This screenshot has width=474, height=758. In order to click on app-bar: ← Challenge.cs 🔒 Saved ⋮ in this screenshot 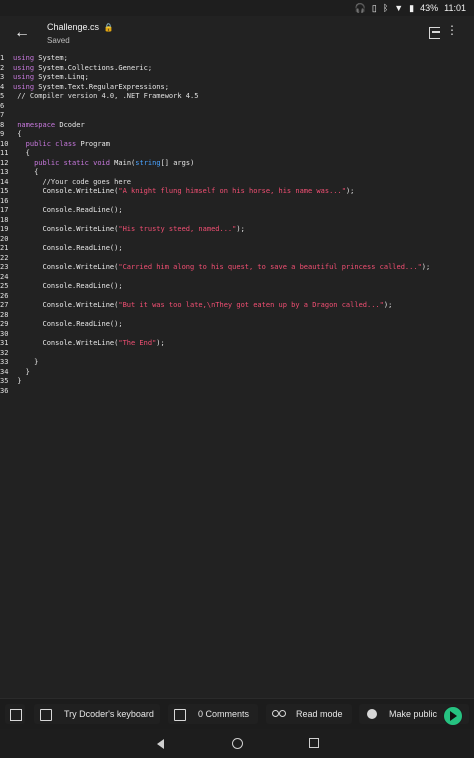, I will do `click(237, 33)`.